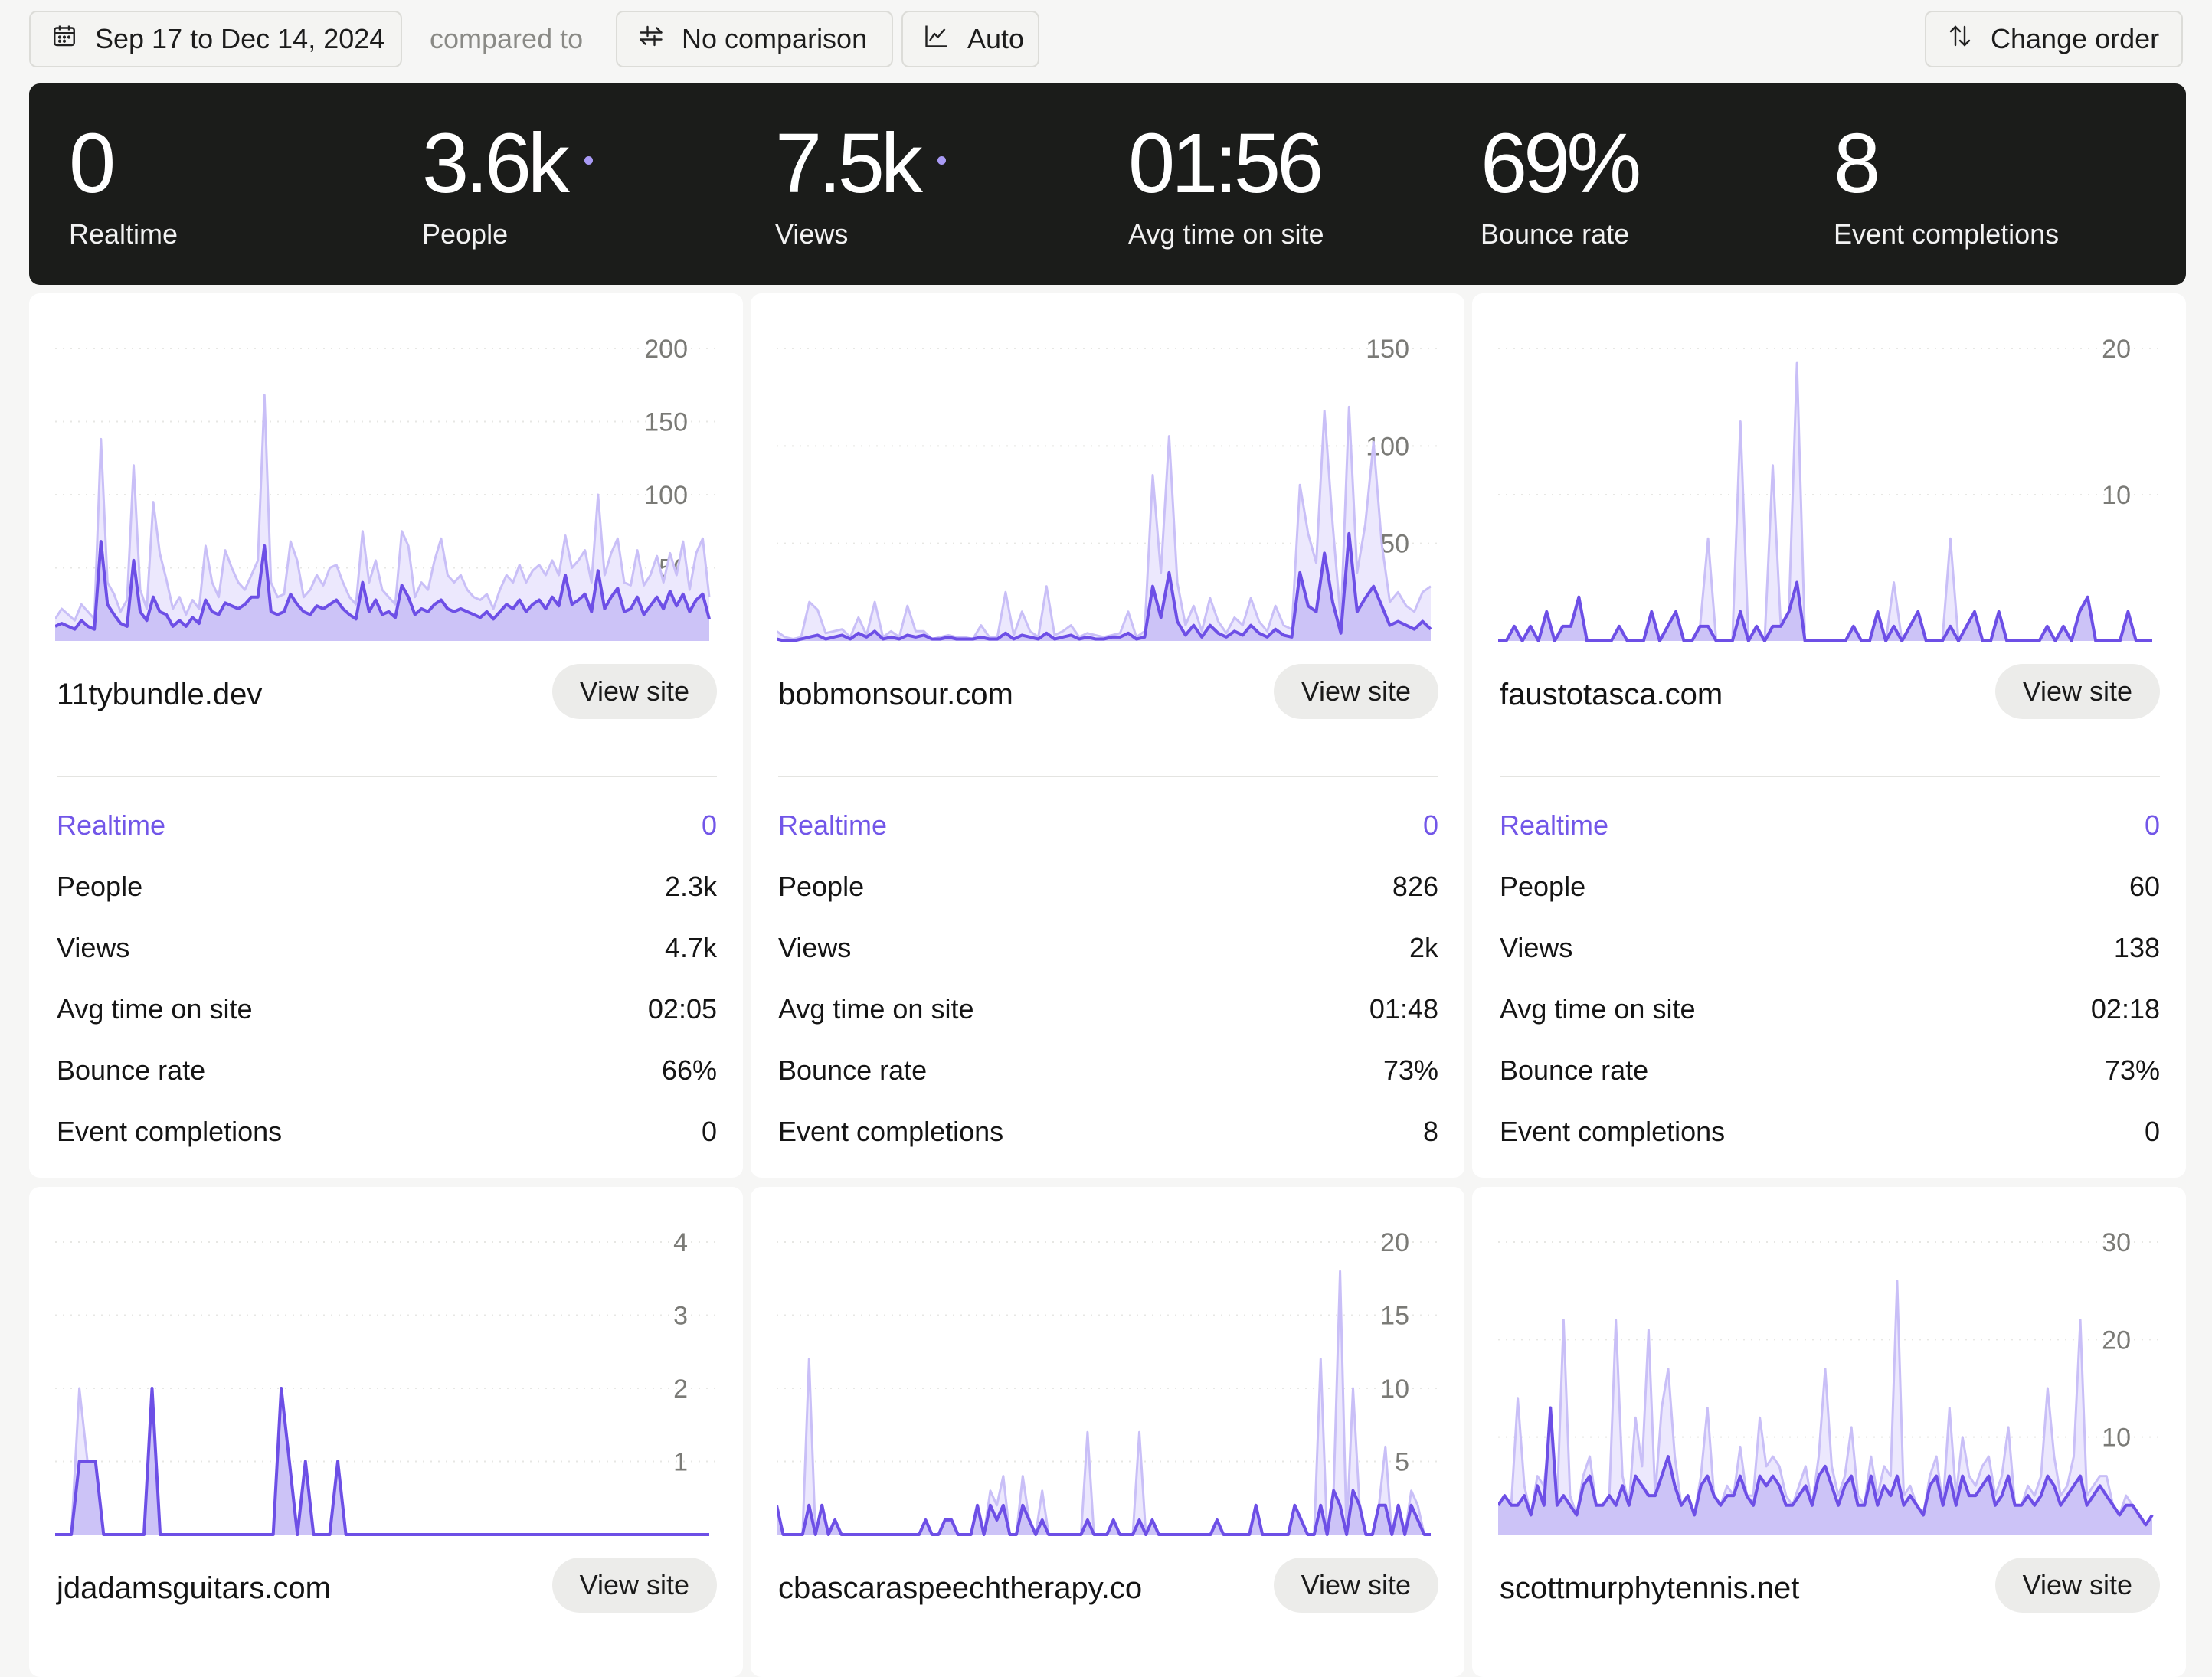  I want to click on metric-row: Avg time on site 02:18, so click(1830, 1023).